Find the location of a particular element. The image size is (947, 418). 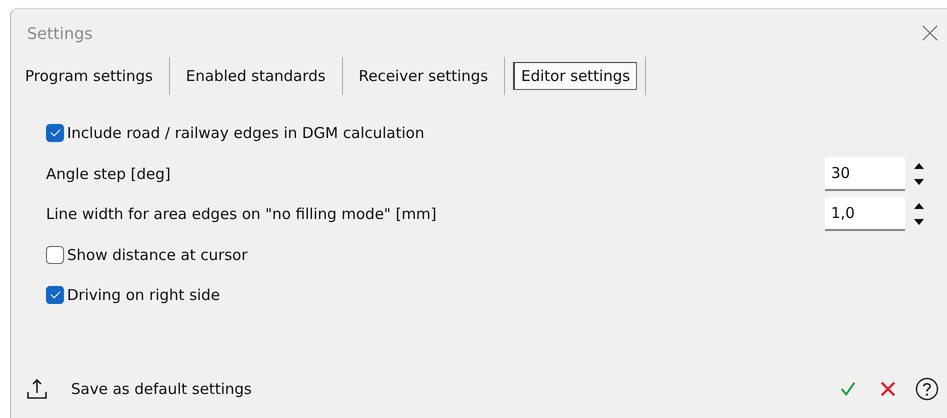

close-icon is located at coordinates (930, 33).